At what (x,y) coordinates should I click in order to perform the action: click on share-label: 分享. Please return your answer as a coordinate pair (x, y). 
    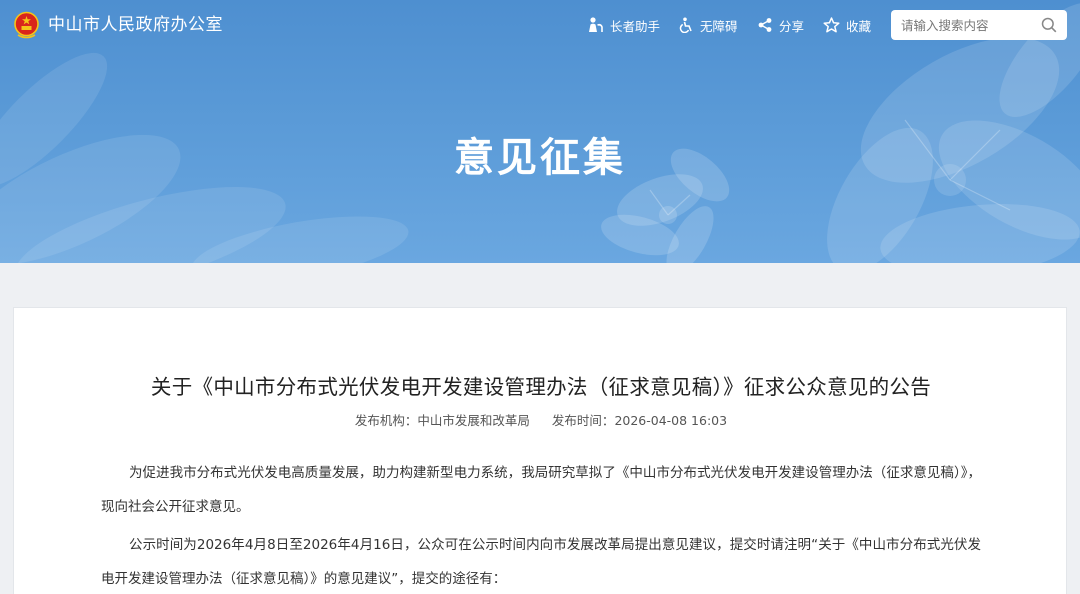
    Looking at the image, I should click on (792, 26).